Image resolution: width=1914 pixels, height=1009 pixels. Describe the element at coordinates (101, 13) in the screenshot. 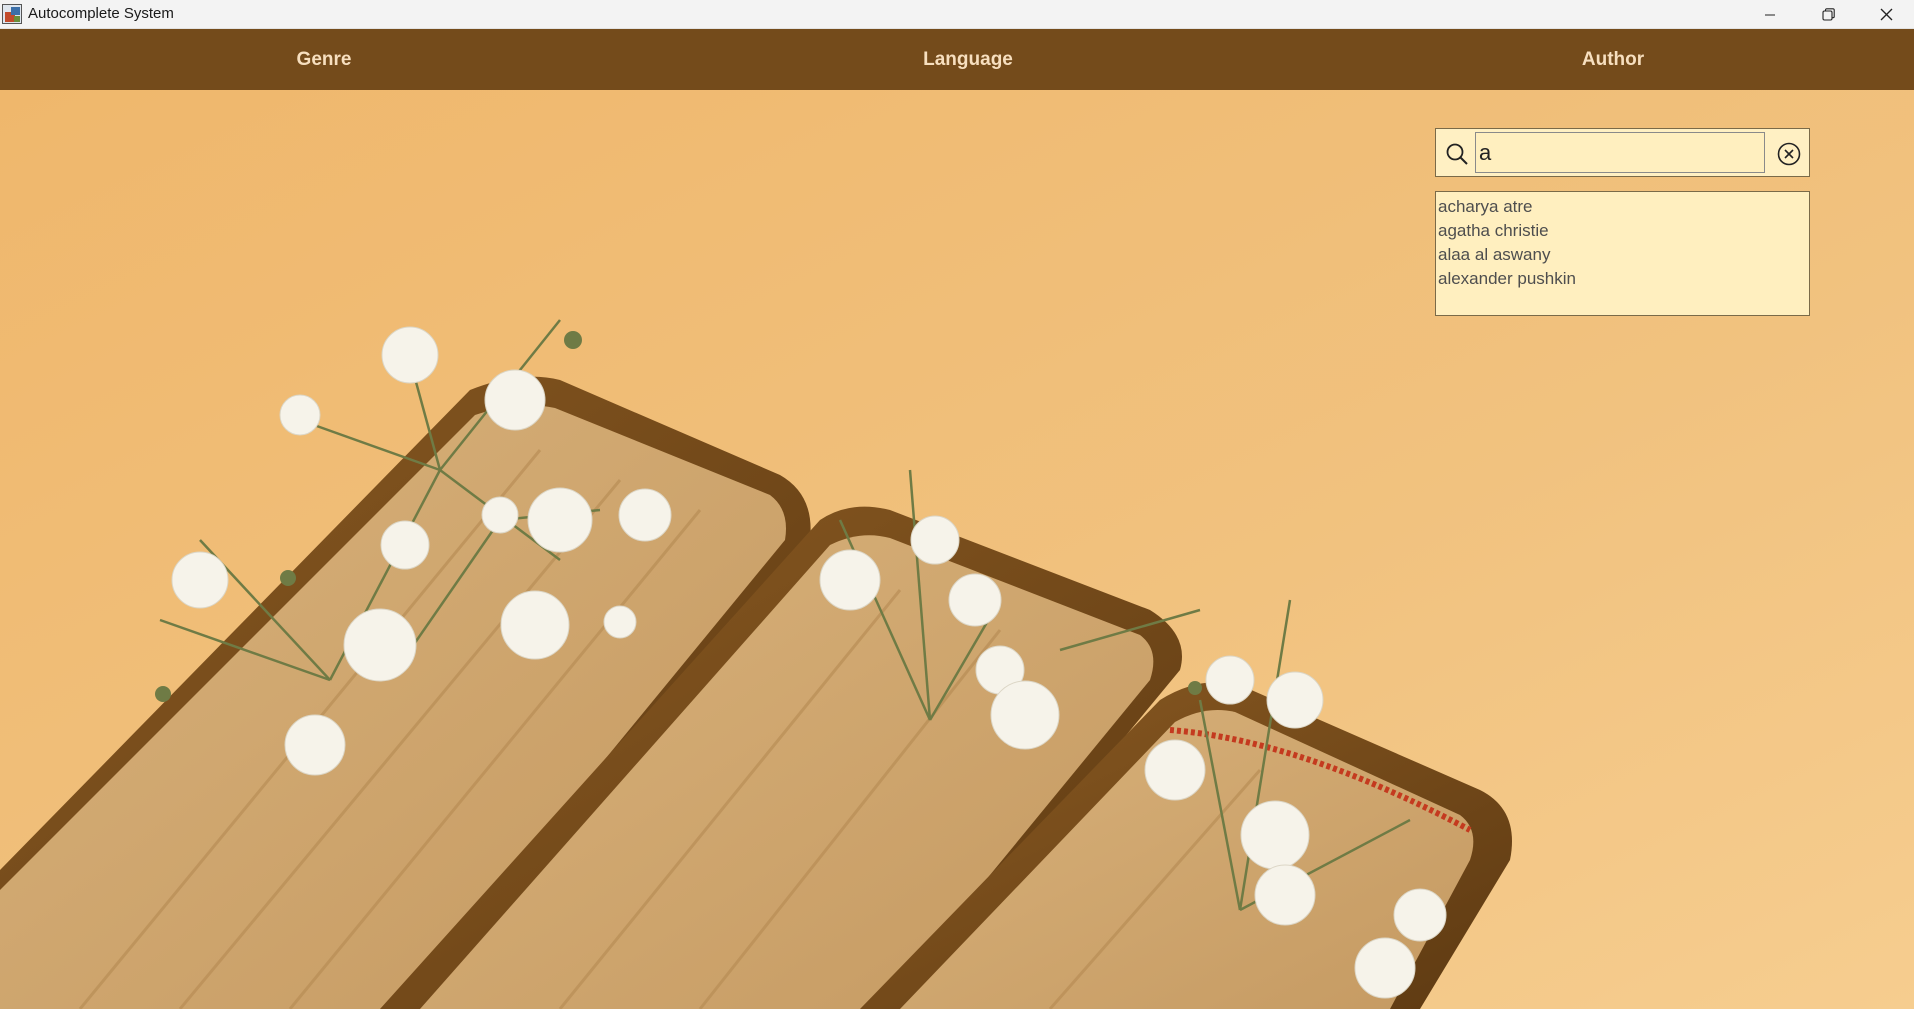

I see `window-title: Autocomplete System` at that location.